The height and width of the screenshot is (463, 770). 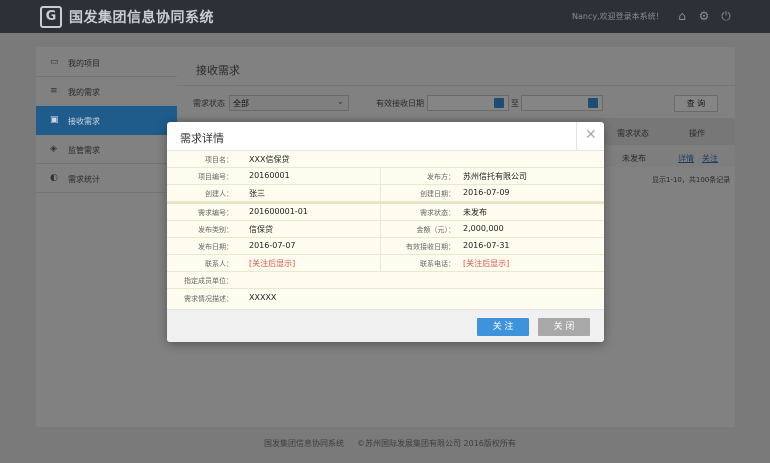 I want to click on detail-row: 发布类别： 信保贷 金额（元）： 2,000,000, so click(x=385, y=229).